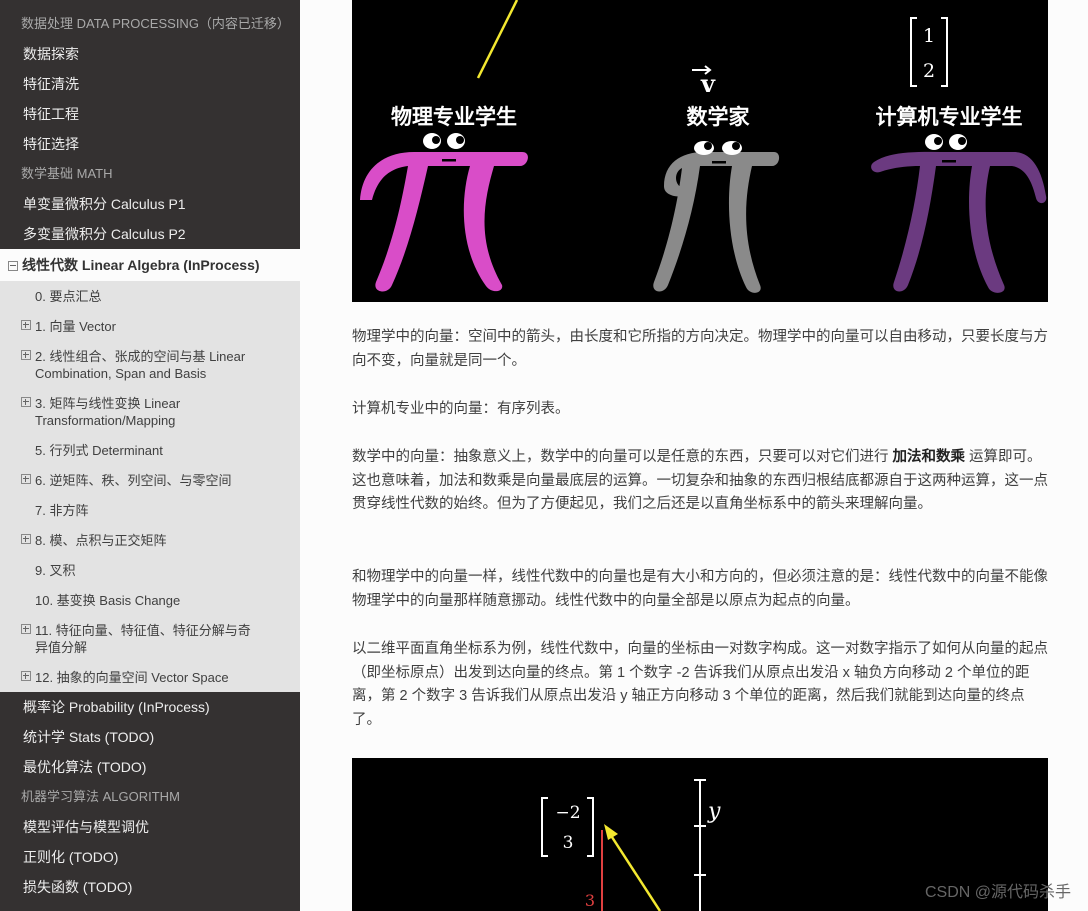  I want to click on section-caption-data-processing: 数据处理 DATA PROCESSING（内容已迁移）, so click(155, 23).